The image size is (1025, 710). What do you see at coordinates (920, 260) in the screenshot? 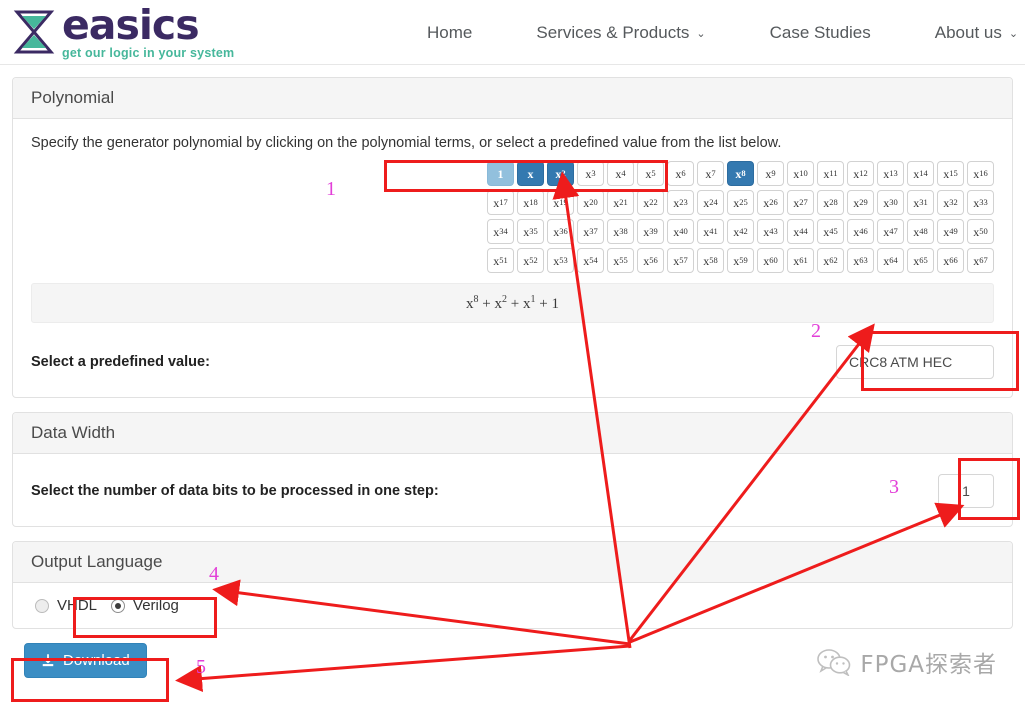
I see `polynomial-term-x65: x 65` at bounding box center [920, 260].